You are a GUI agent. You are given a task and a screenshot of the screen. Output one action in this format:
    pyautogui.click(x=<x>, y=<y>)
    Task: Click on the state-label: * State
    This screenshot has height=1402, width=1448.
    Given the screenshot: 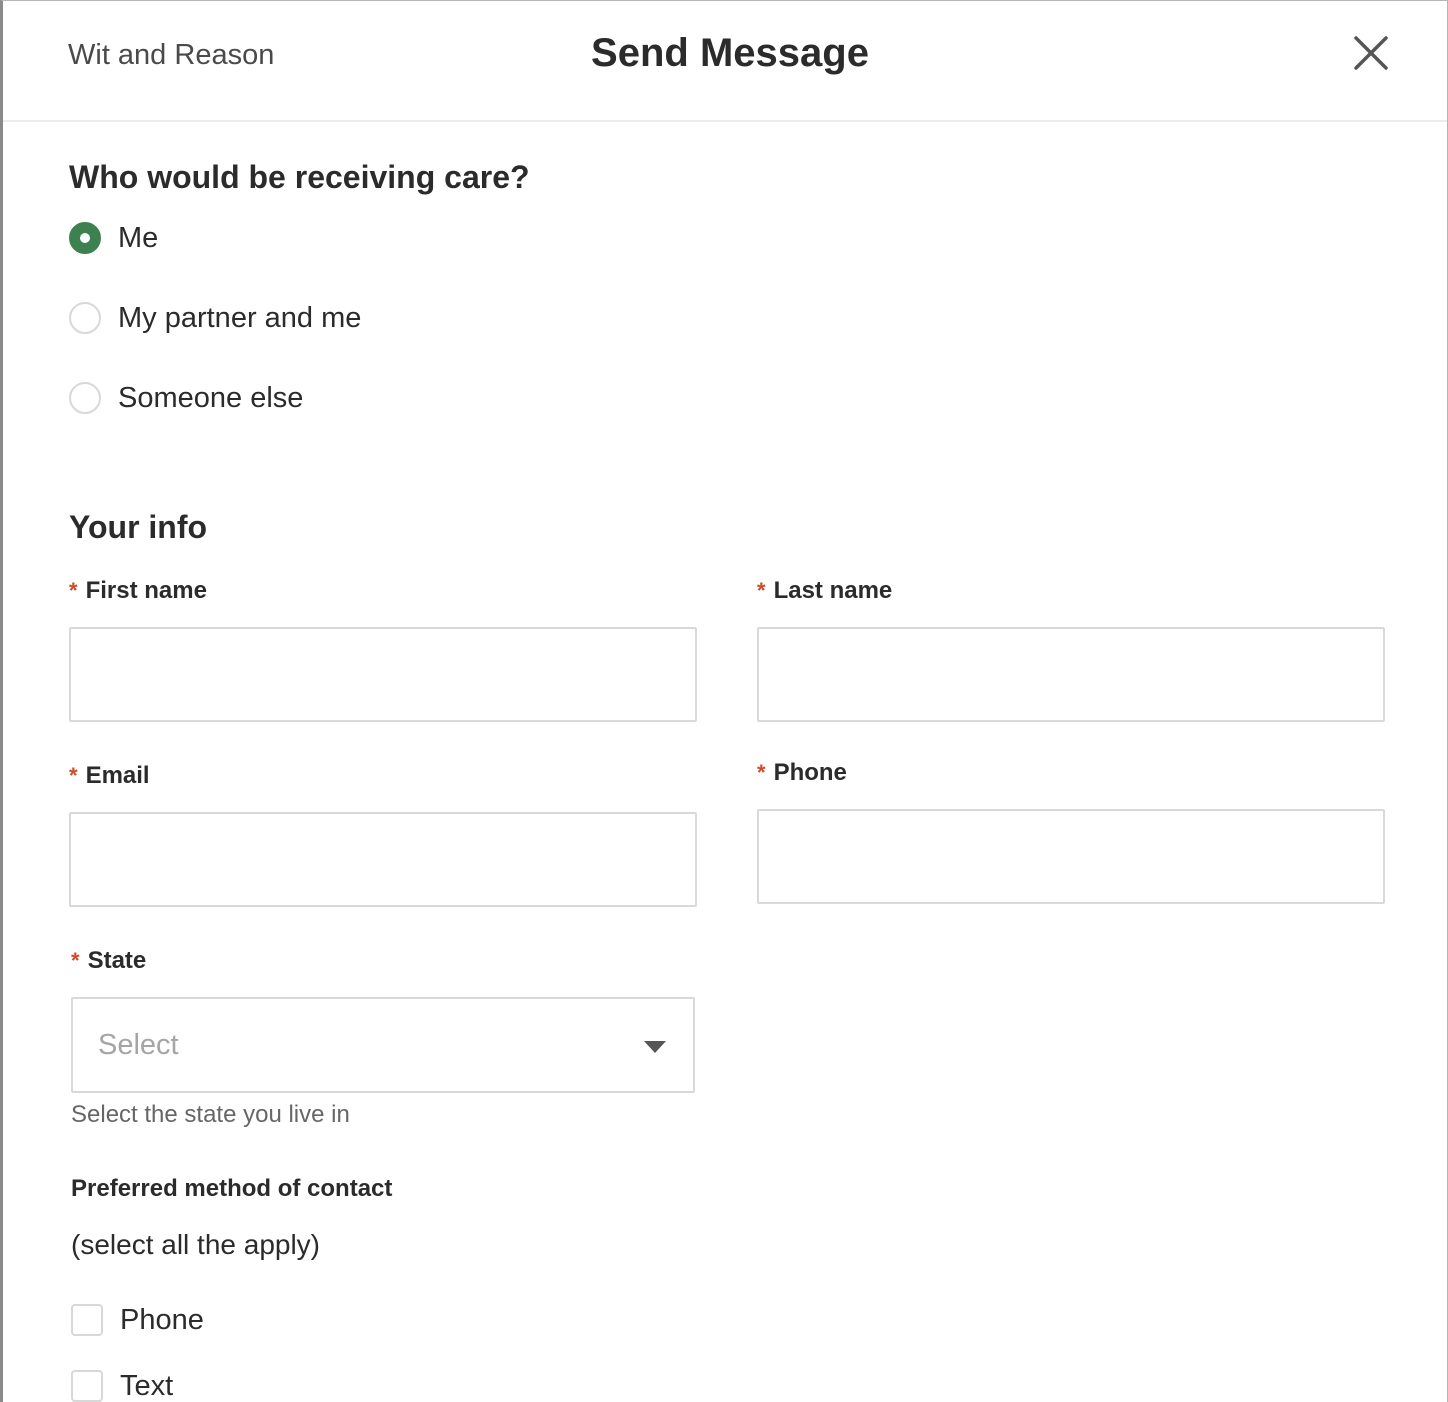 What is the action you would take?
    pyautogui.click(x=108, y=961)
    